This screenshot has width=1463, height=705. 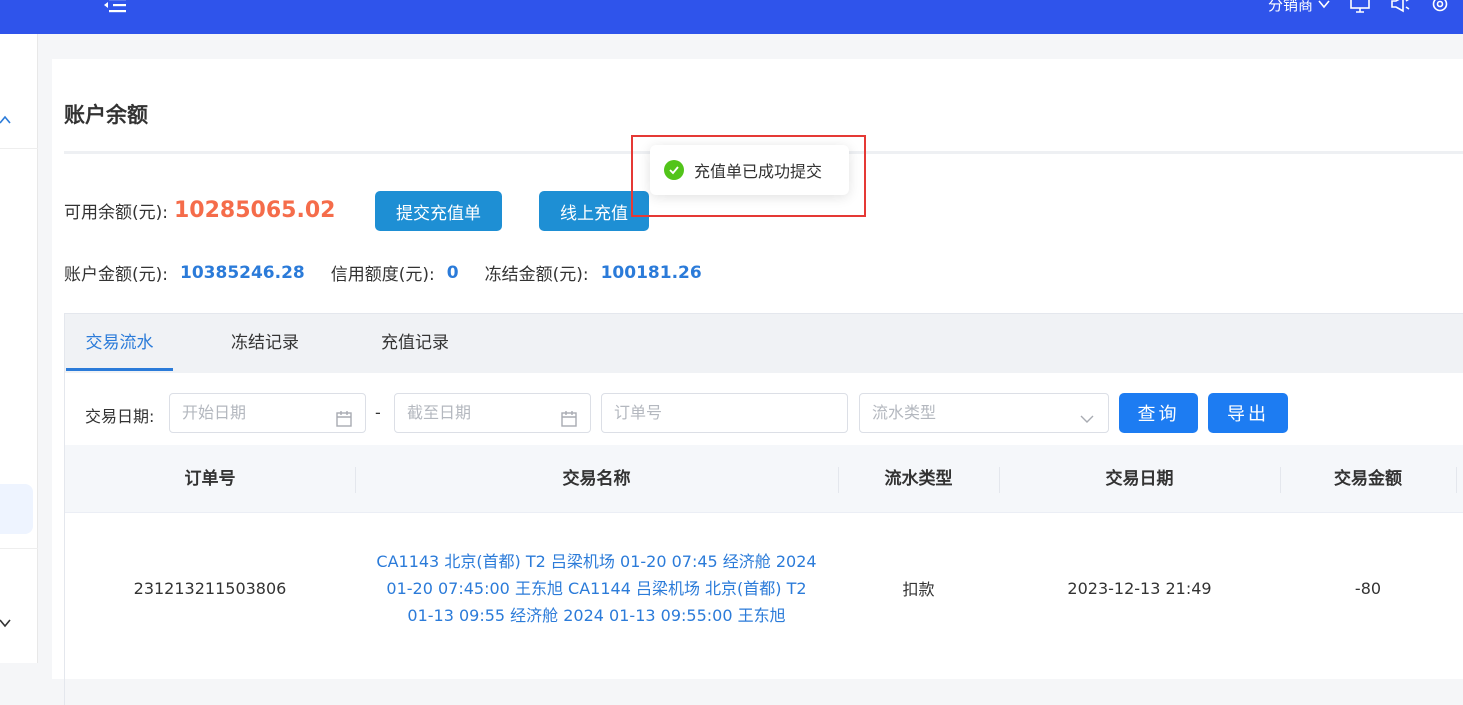 I want to click on record-tabs: 交易流水 冻结记录 充值记录, so click(x=763, y=343).